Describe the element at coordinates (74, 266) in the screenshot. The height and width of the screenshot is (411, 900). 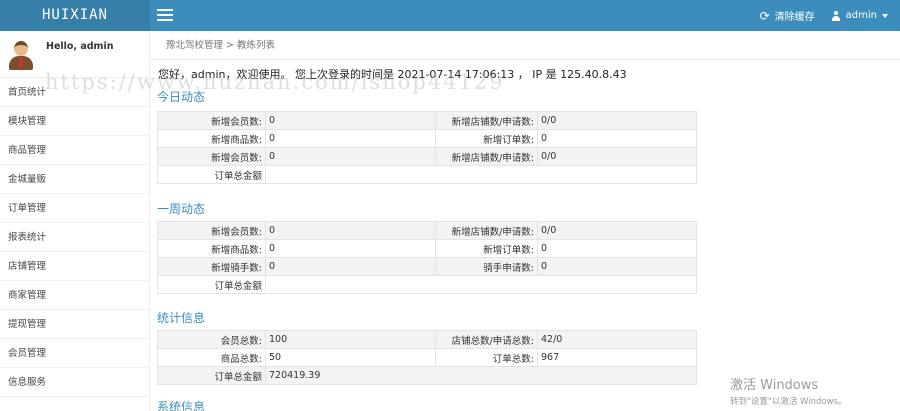
I see `sidebar-item-shops: 店铺管理` at that location.